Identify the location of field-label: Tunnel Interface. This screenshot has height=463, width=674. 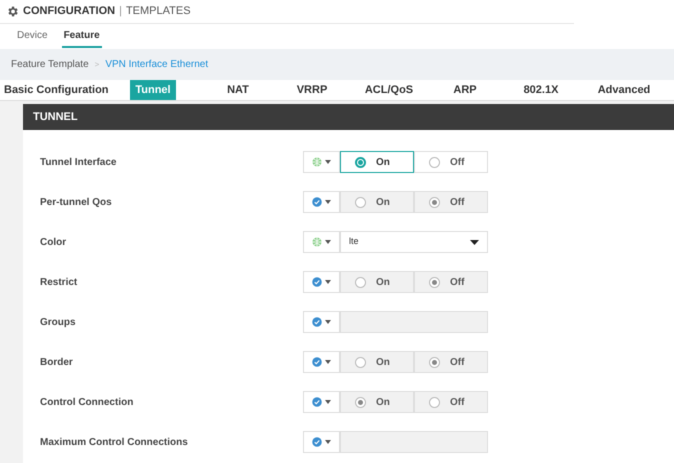
(78, 163).